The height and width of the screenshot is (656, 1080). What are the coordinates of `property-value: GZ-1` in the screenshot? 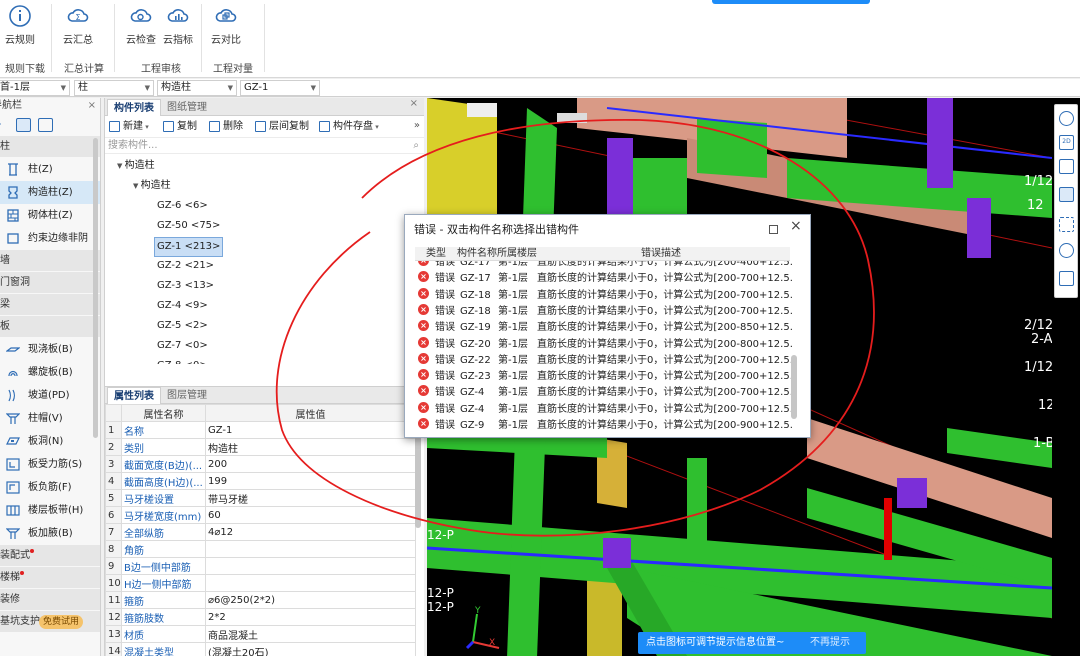 It's located at (310, 430).